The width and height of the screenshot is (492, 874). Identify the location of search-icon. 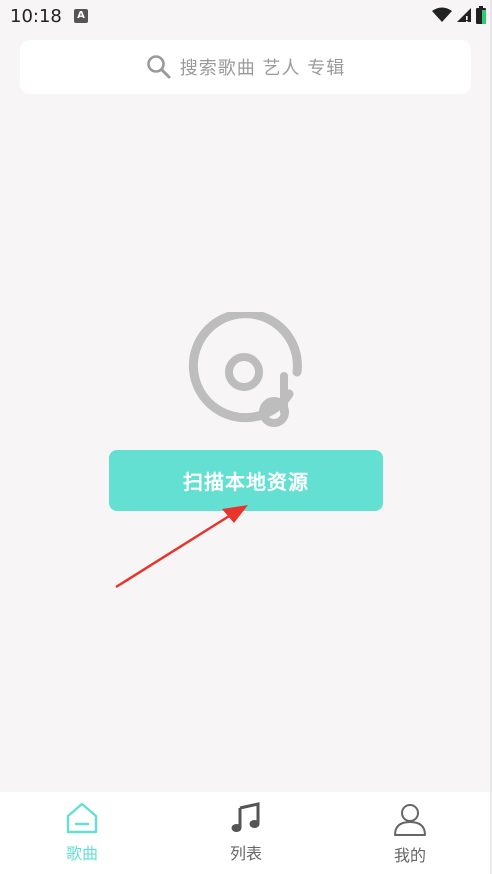
(159, 67).